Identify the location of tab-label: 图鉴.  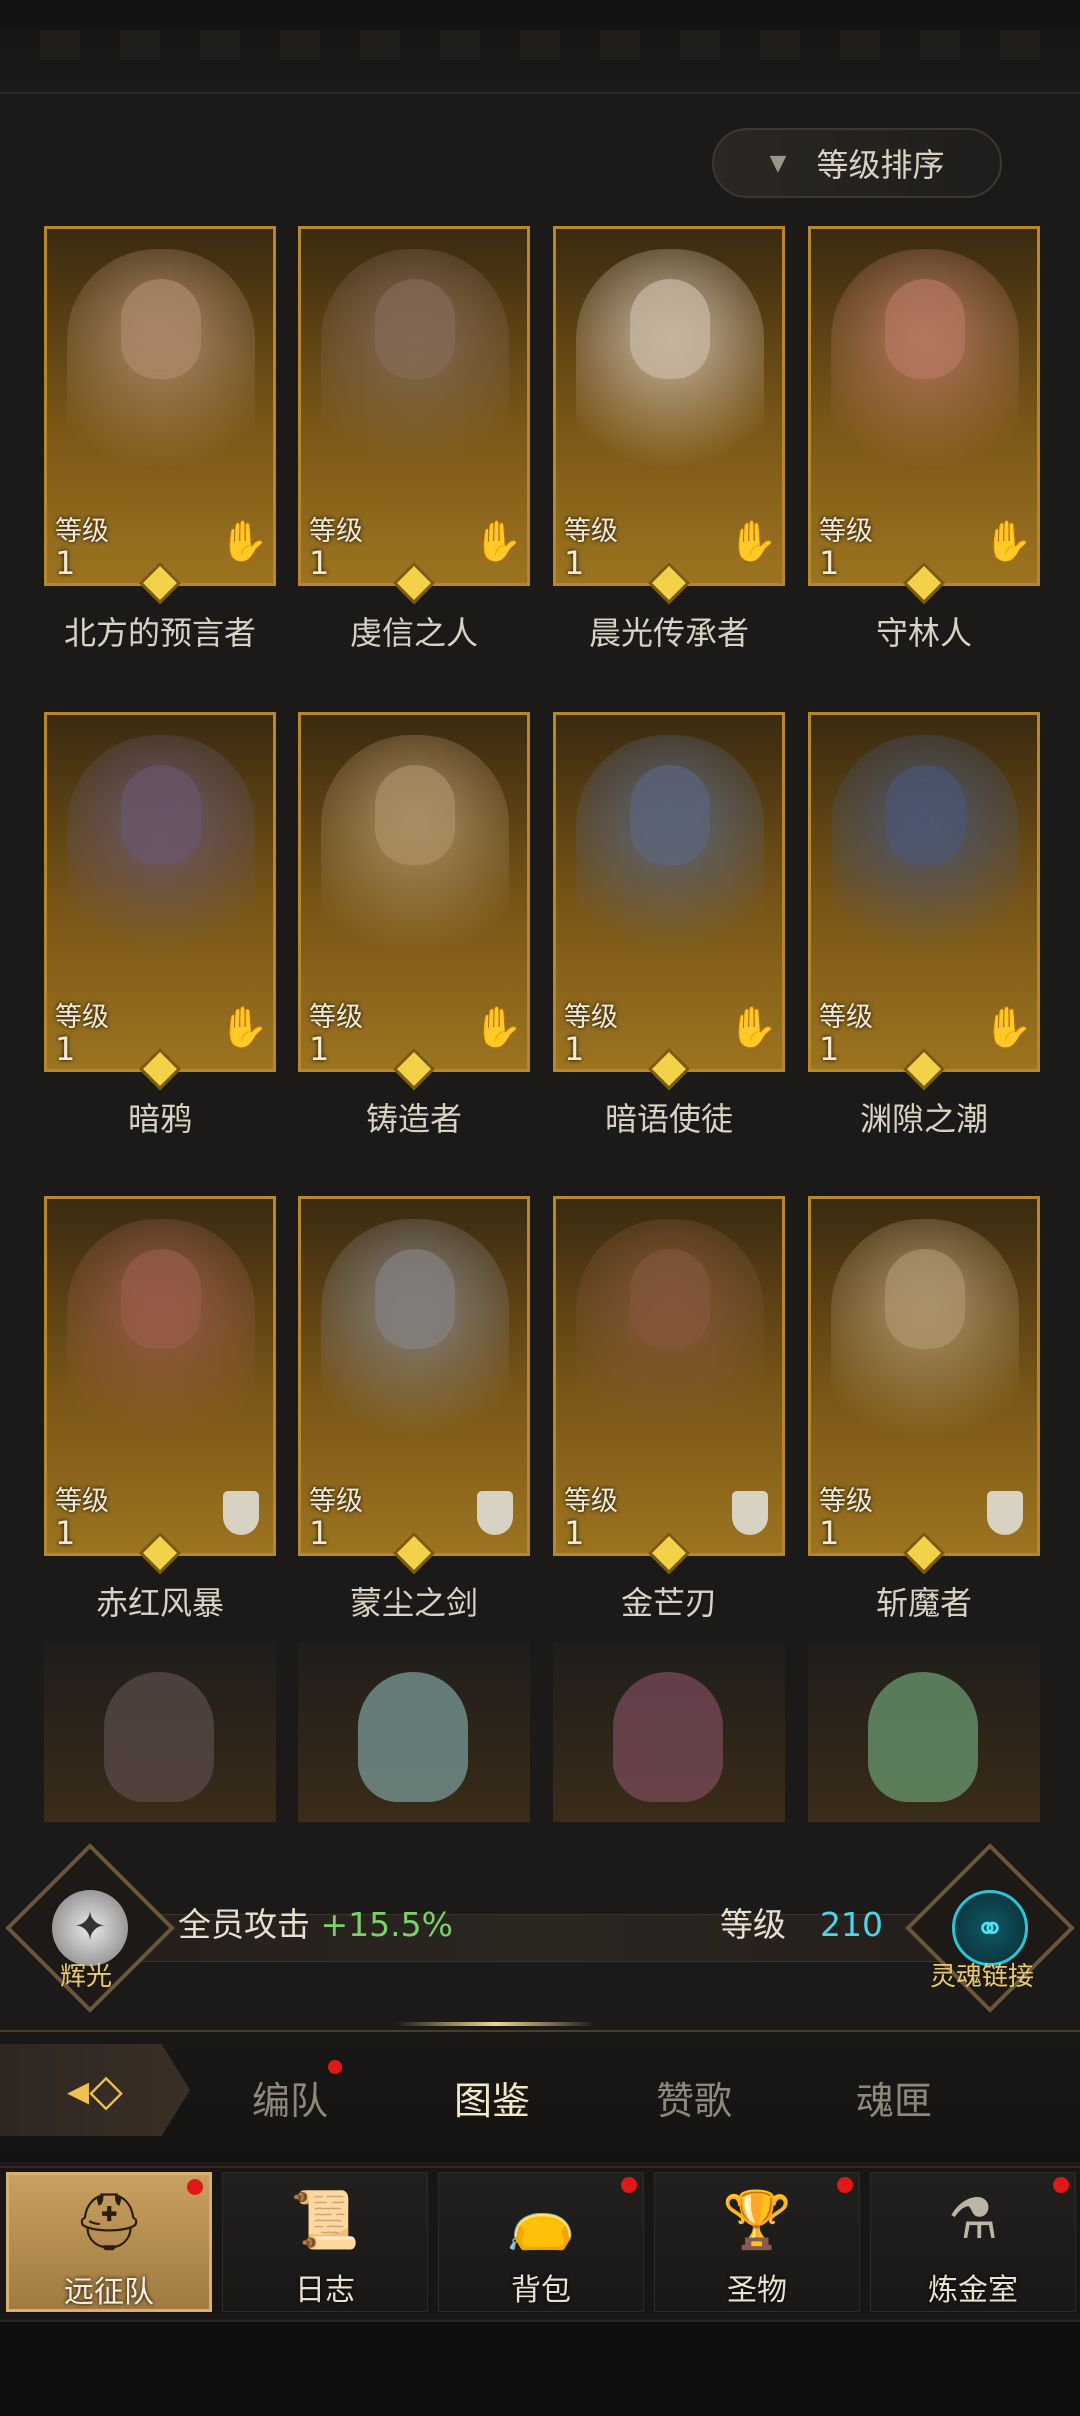
(492, 2101).